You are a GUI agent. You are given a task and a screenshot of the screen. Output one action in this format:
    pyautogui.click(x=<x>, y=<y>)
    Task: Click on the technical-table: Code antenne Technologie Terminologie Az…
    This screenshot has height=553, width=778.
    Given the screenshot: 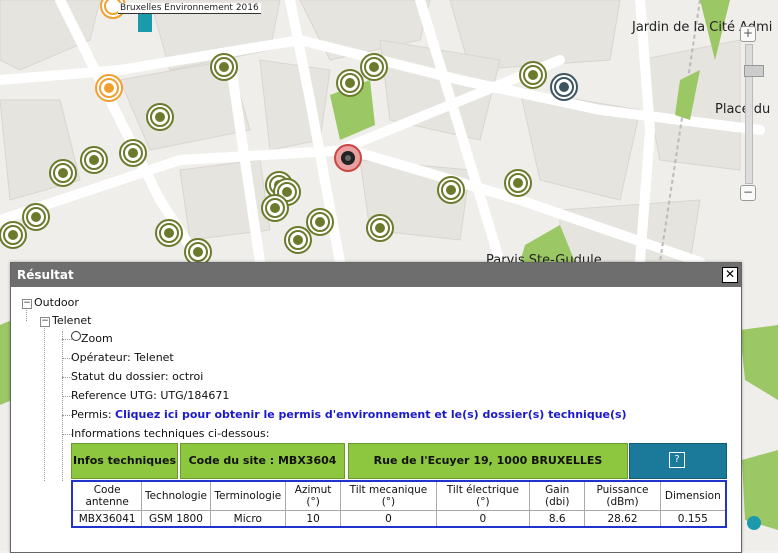 What is the action you would take?
    pyautogui.click(x=399, y=504)
    